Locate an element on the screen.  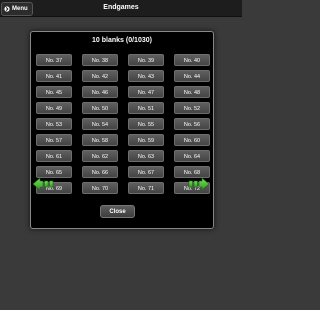
endgame-item: No. 64 is located at coordinates (192, 156).